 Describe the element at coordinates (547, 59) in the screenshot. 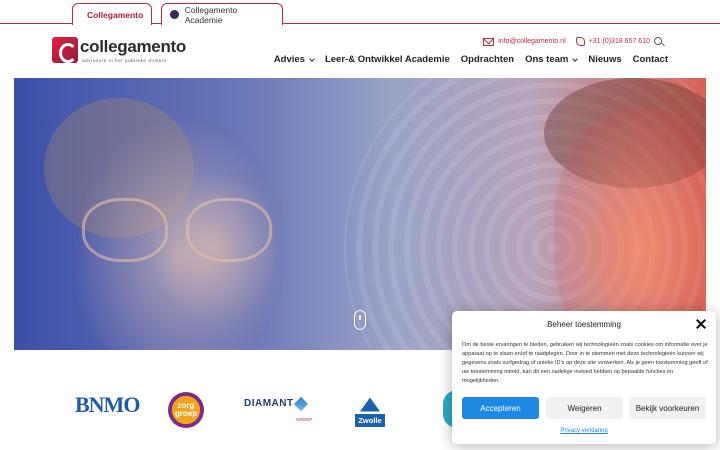

I see `nav-label: Ons team` at that location.